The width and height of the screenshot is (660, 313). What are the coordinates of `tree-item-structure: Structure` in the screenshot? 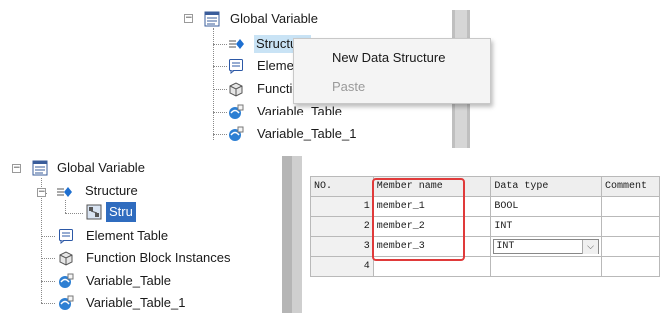 It's located at (111, 191).